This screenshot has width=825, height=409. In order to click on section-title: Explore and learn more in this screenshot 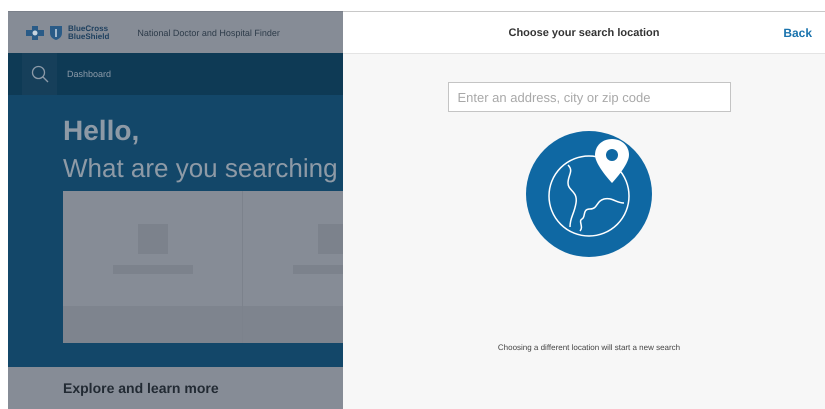, I will do `click(141, 388)`.